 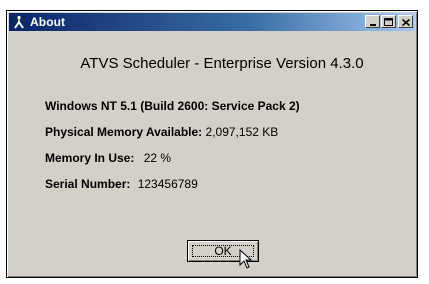 I want to click on memory-in-use-label: Memory In Use:, so click(x=90, y=158).